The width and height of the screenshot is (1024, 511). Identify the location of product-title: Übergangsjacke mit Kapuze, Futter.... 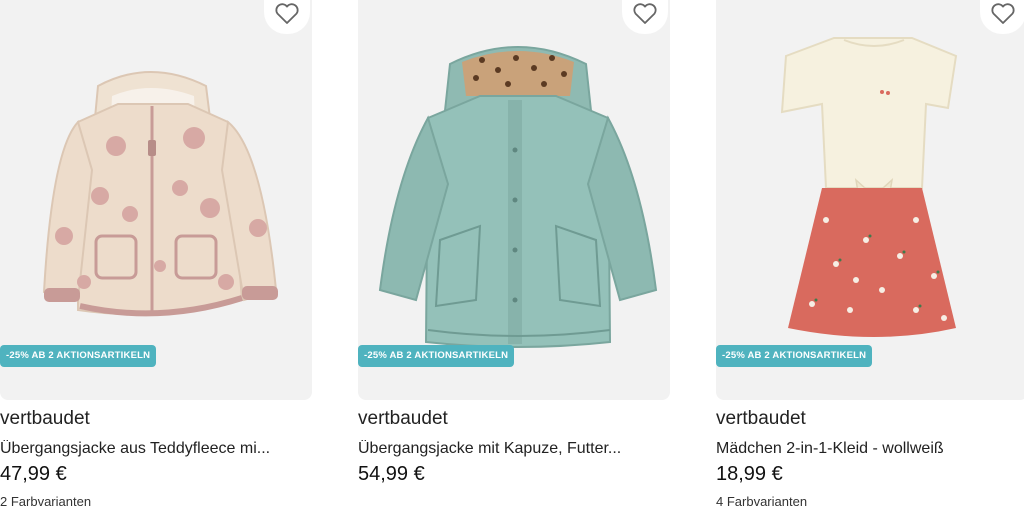
(514, 449).